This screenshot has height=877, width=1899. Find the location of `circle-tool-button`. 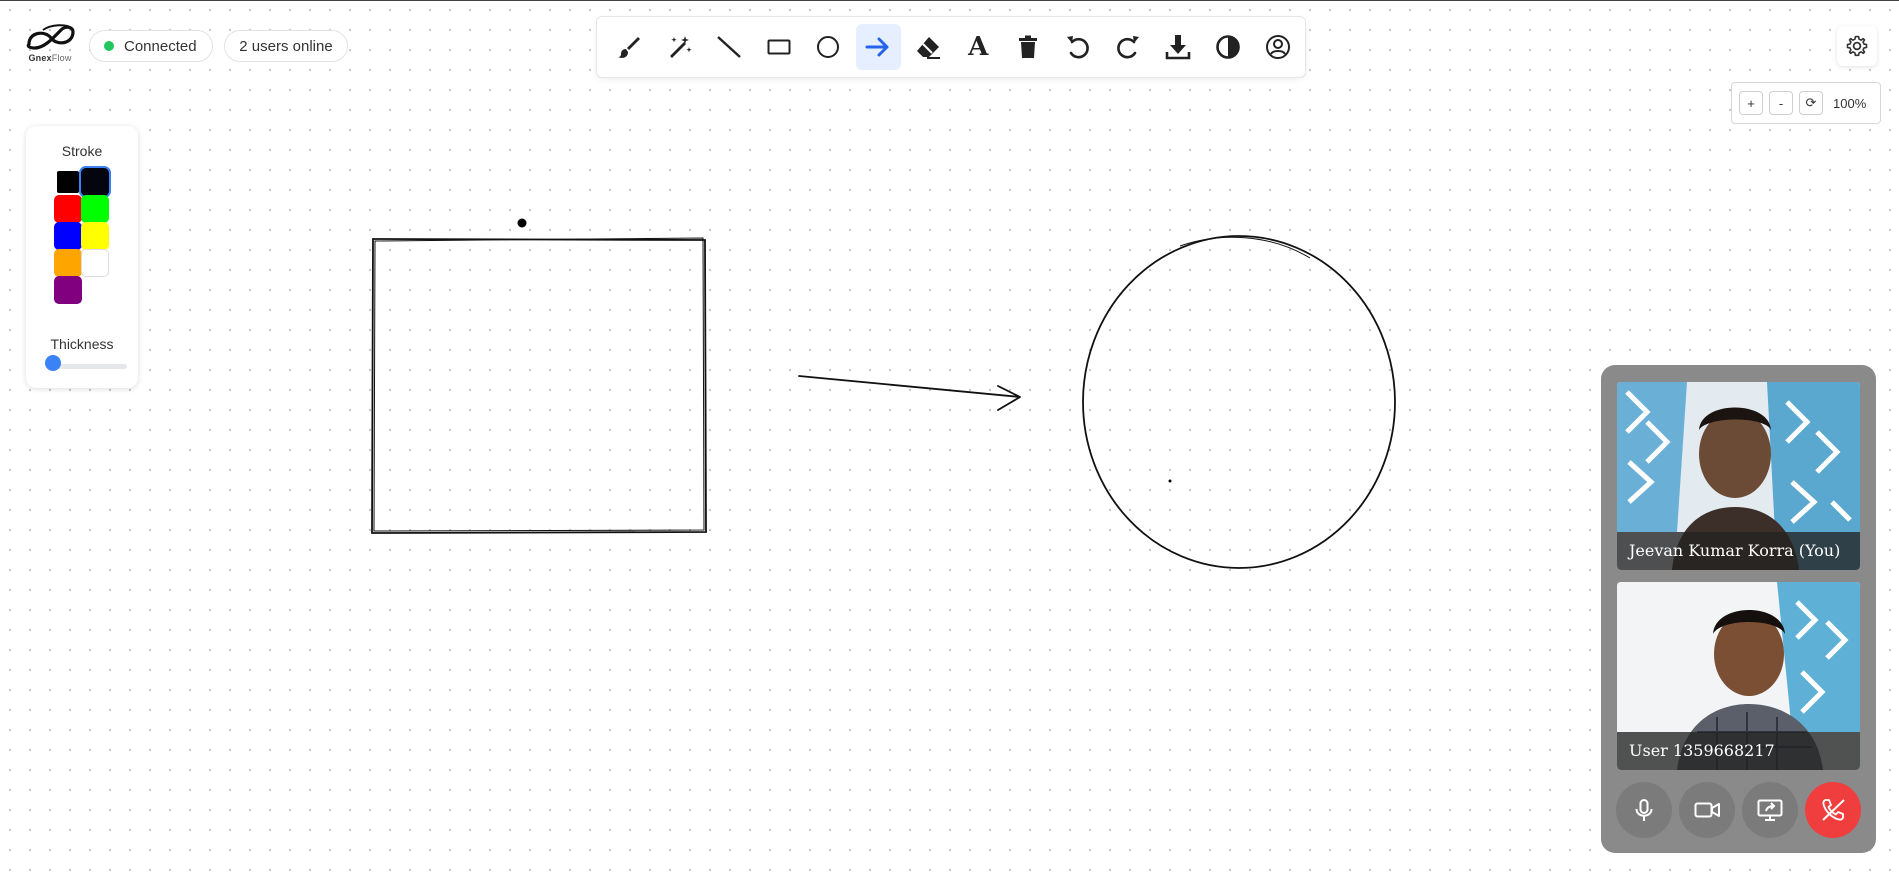

circle-tool-button is located at coordinates (829, 47).